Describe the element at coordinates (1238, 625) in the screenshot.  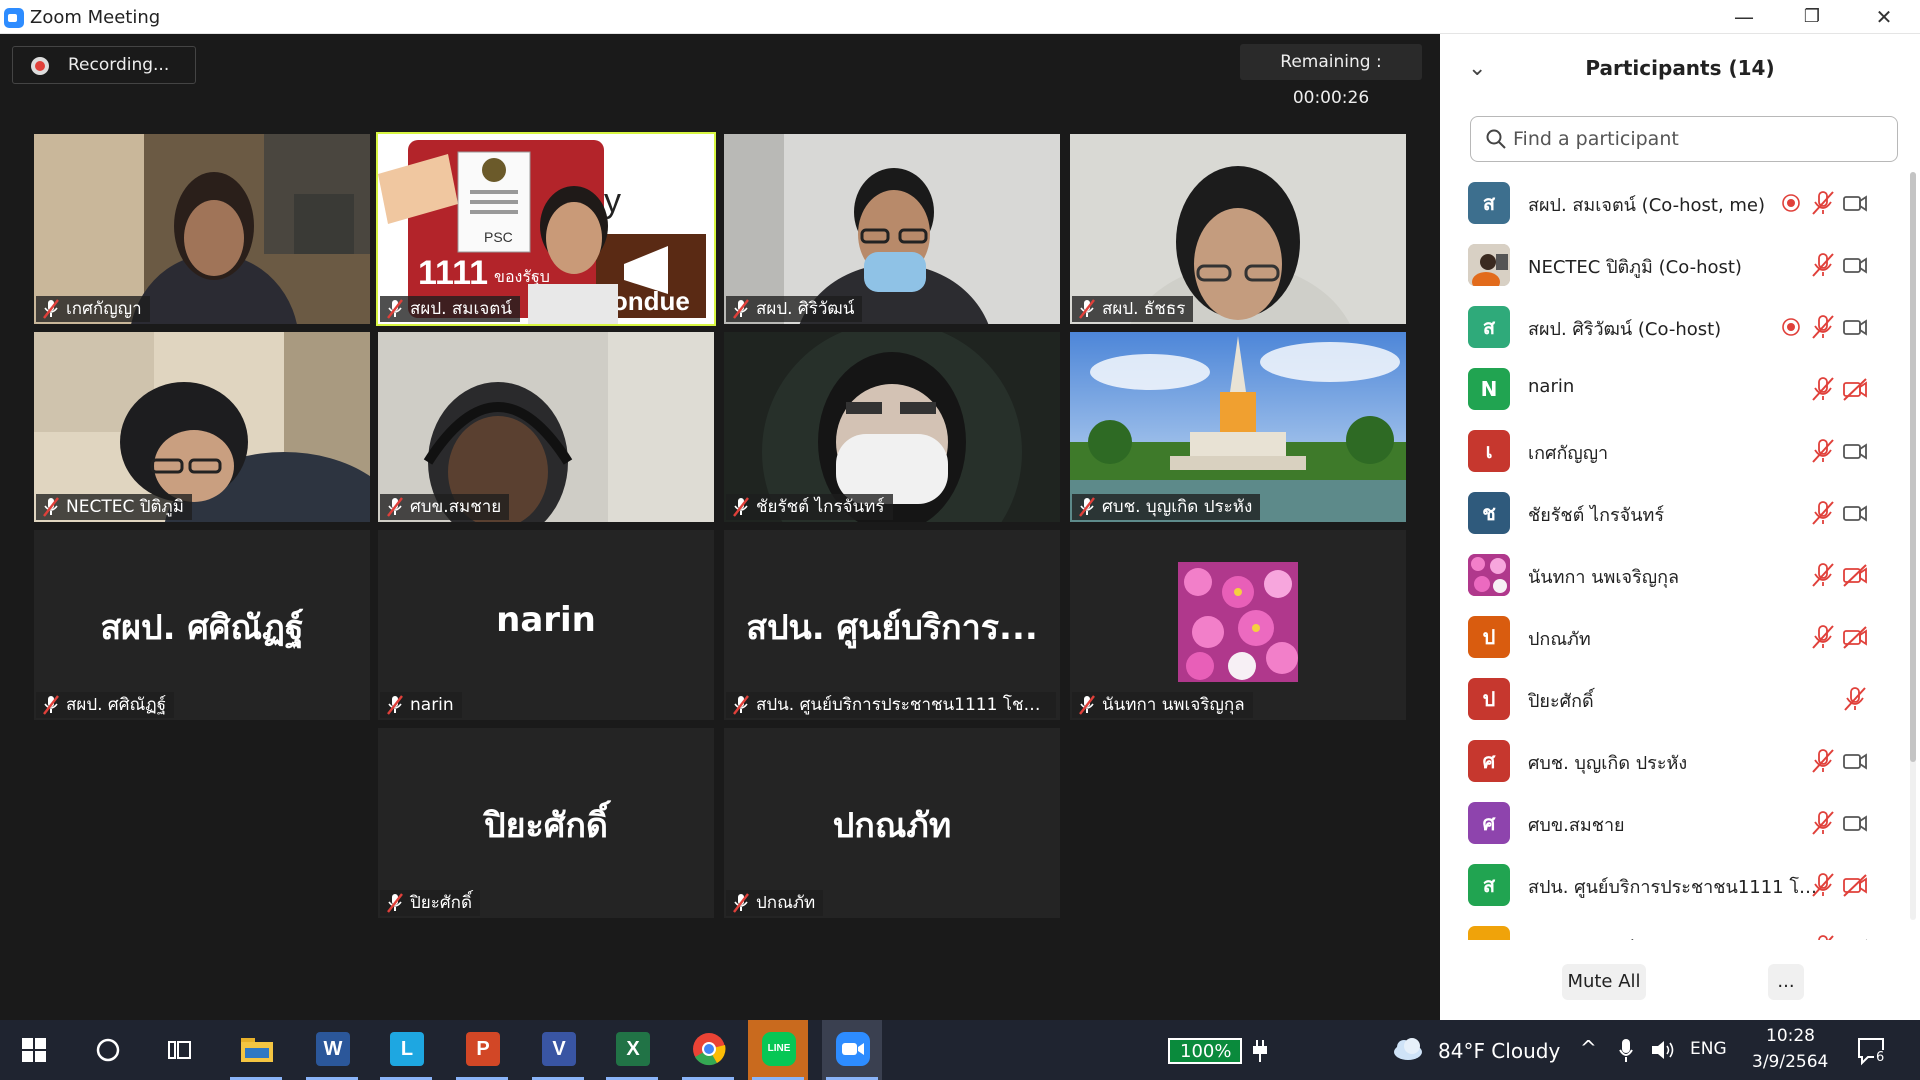
I see `video-tile: นันทกา นพเจริญกุล` at that location.